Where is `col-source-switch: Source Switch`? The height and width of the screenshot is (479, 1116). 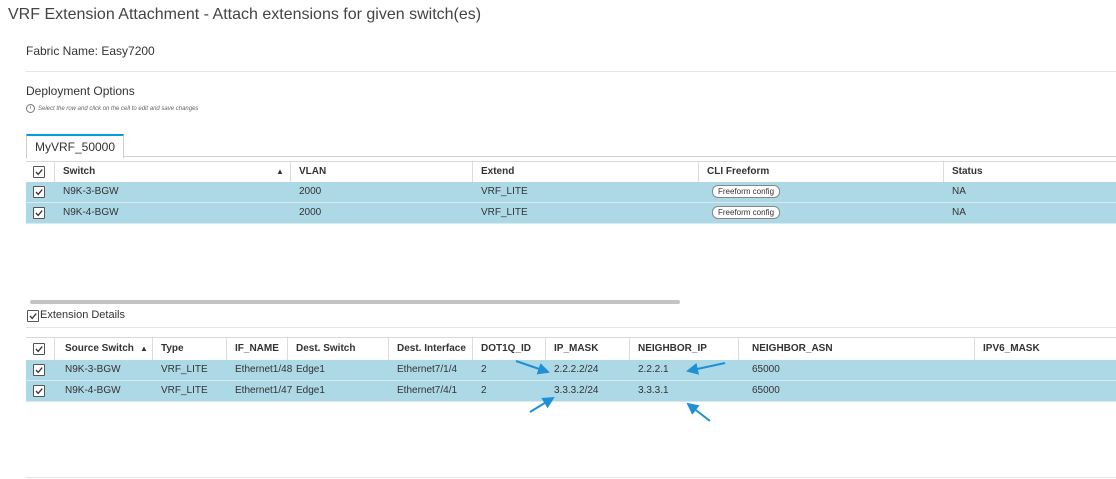
col-source-switch: Source Switch is located at coordinates (99, 348).